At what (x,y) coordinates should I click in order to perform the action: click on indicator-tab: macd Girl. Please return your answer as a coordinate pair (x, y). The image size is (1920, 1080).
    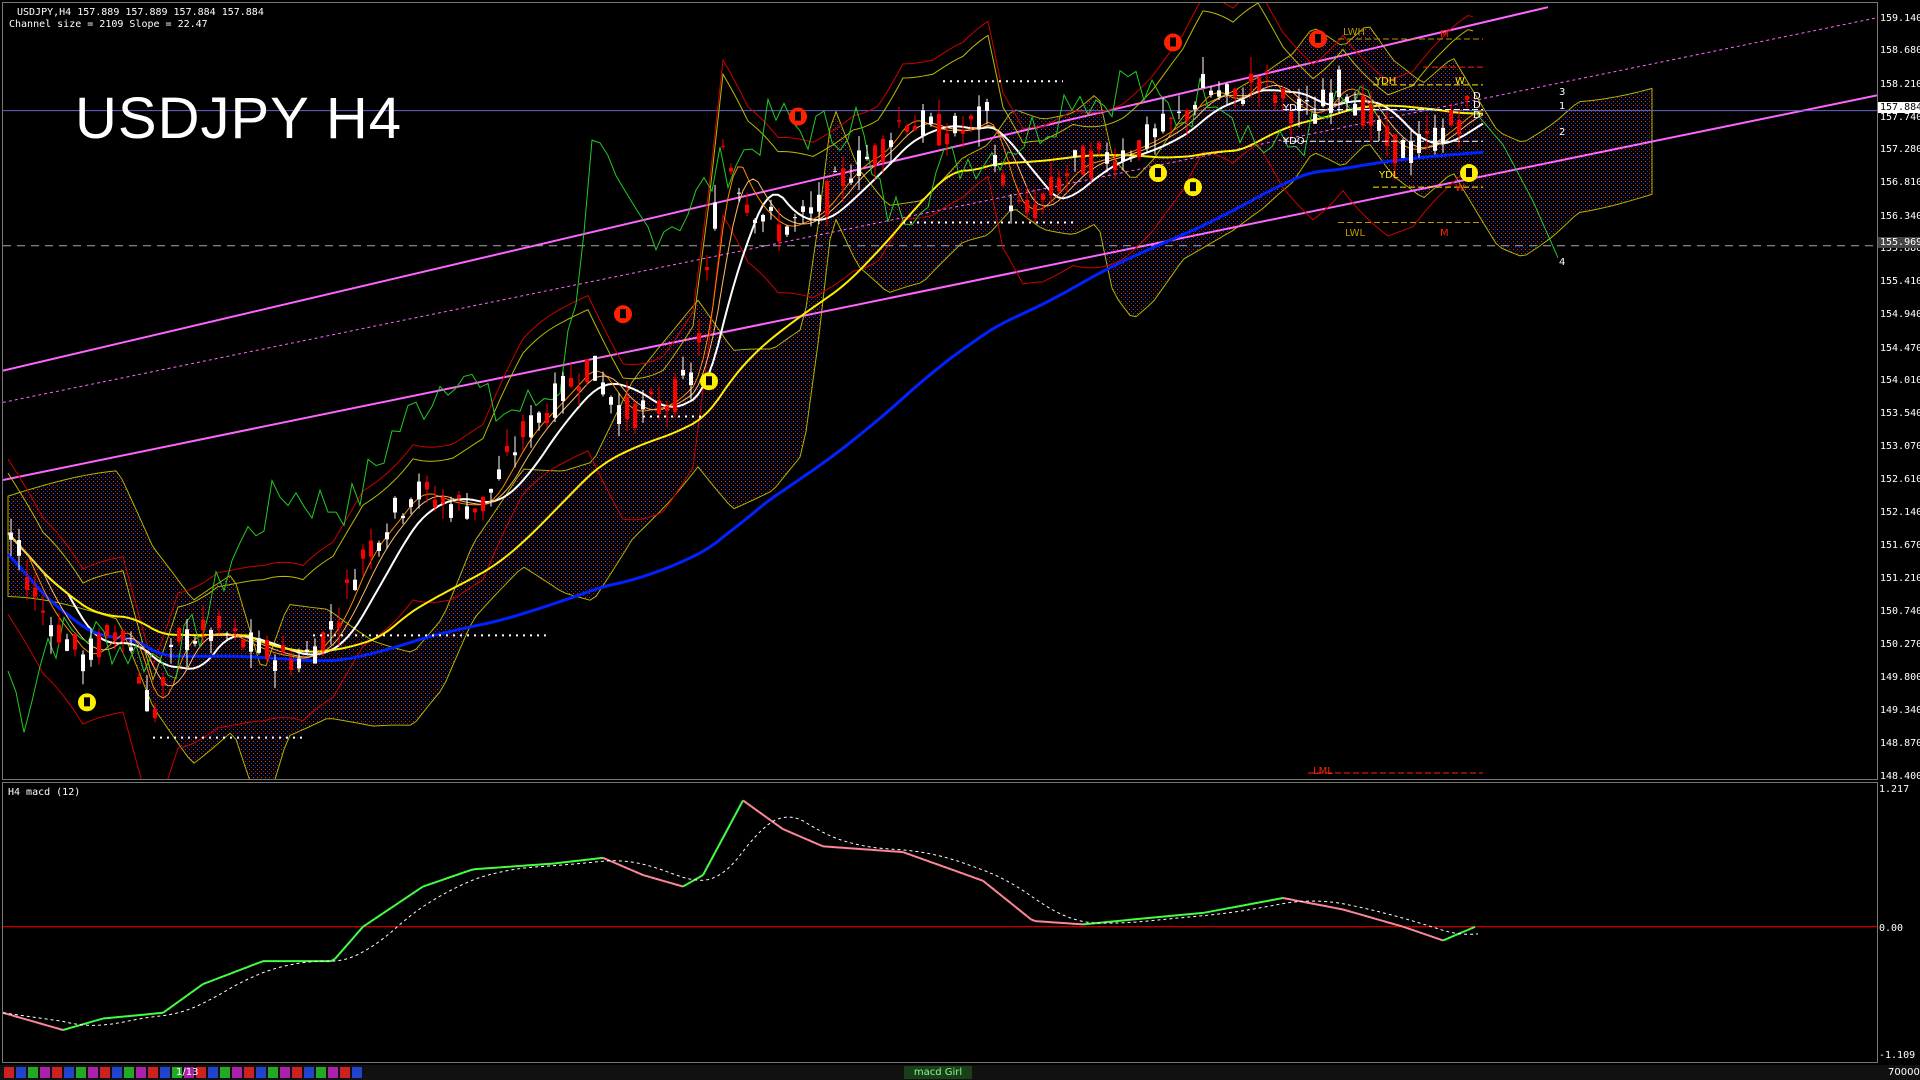
    Looking at the image, I should click on (938, 1072).